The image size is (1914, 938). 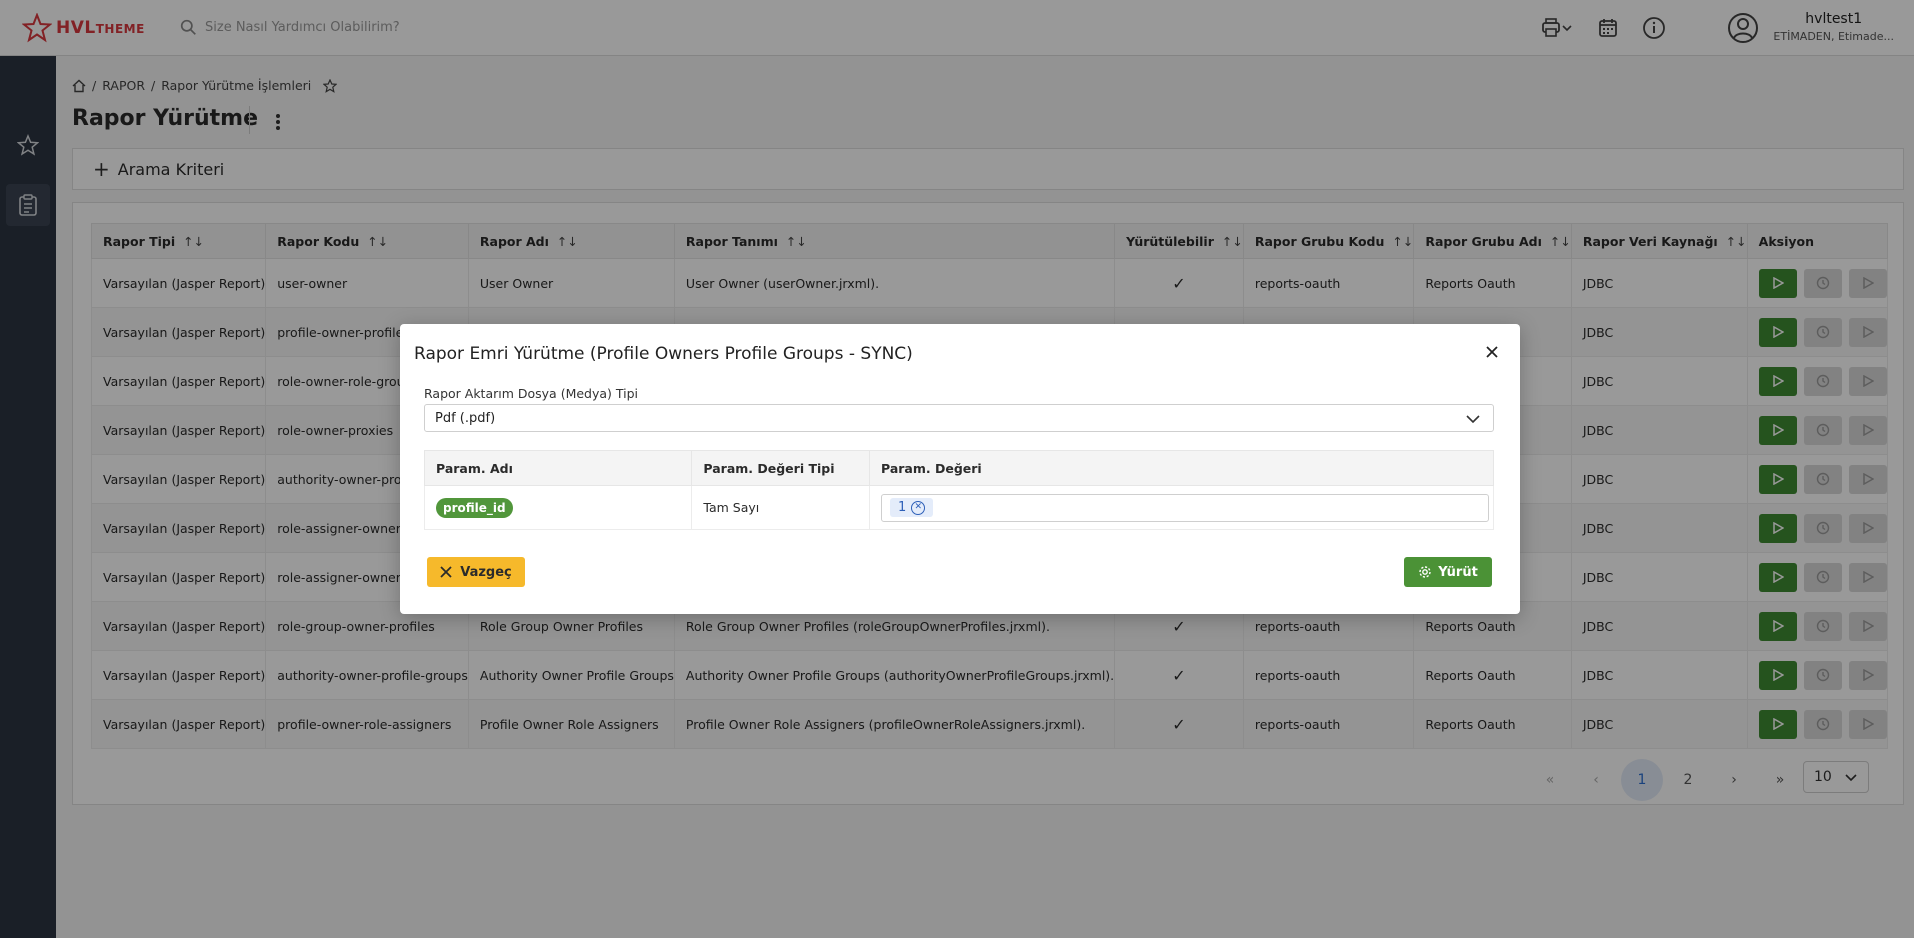 I want to click on param-type: Tam Sayı, so click(x=780, y=507).